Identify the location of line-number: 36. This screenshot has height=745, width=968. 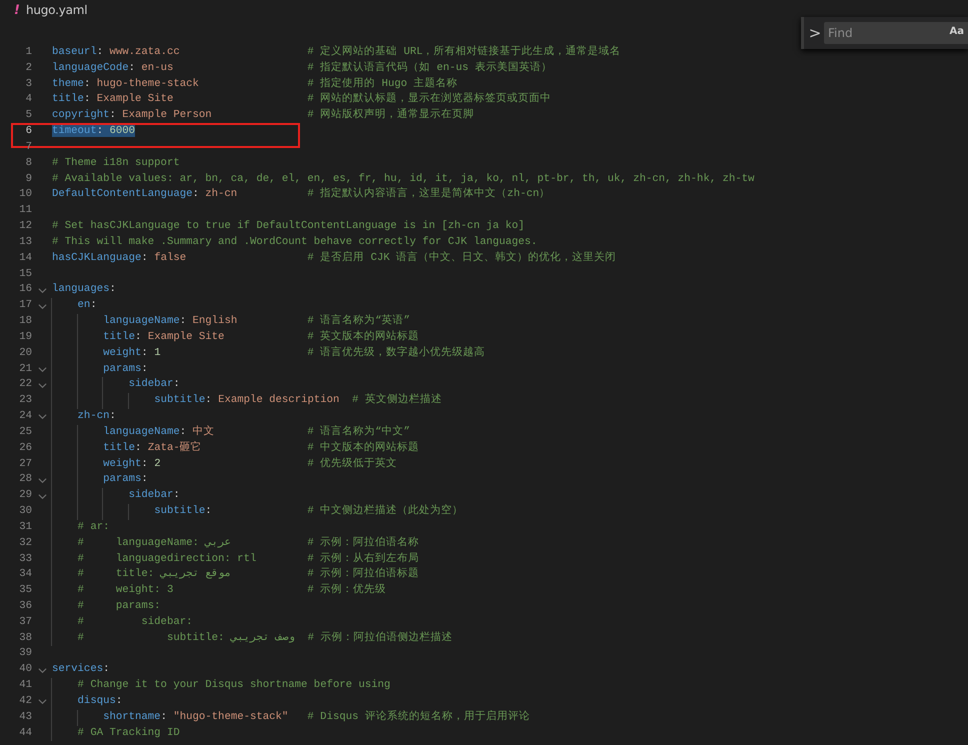
(25, 606).